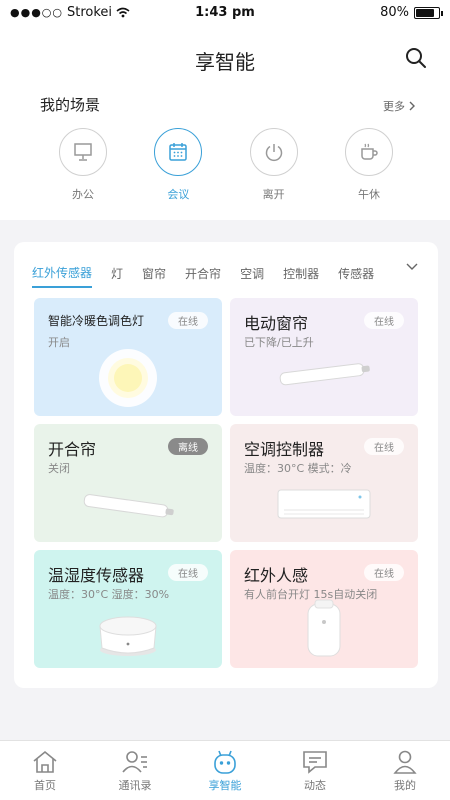  What do you see at coordinates (96, 321) in the screenshot?
I see `device-name: 智能冷暖色调色灯` at bounding box center [96, 321].